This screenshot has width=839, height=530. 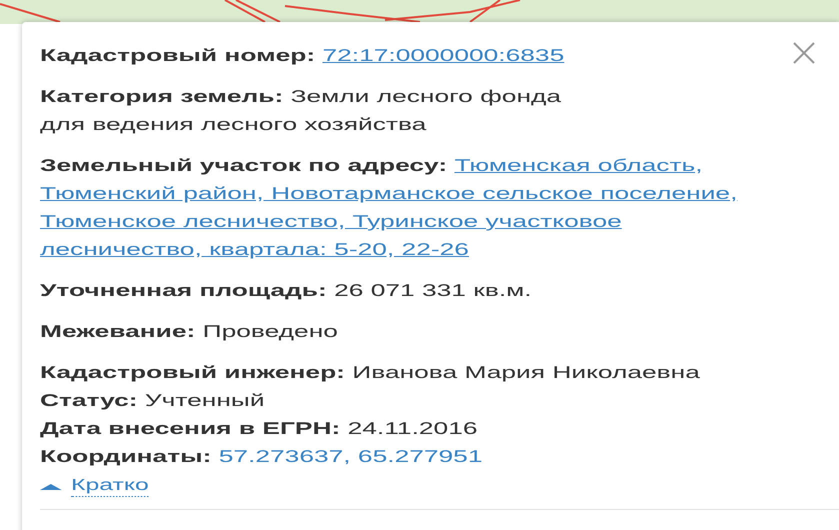 What do you see at coordinates (178, 55) in the screenshot?
I see `field-label: Кадастровый номер:` at bounding box center [178, 55].